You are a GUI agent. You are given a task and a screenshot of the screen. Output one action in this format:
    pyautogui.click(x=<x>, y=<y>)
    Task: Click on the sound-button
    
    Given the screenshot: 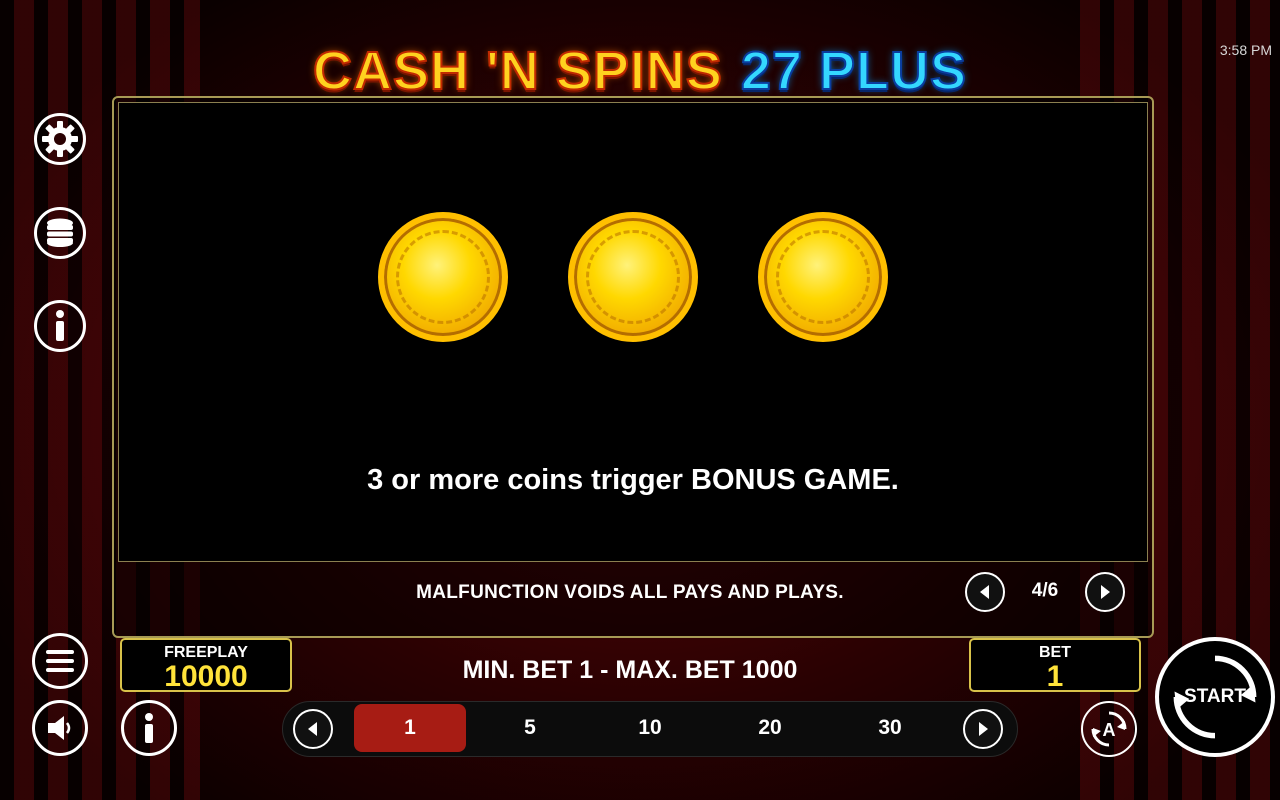 What is the action you would take?
    pyautogui.click(x=60, y=728)
    